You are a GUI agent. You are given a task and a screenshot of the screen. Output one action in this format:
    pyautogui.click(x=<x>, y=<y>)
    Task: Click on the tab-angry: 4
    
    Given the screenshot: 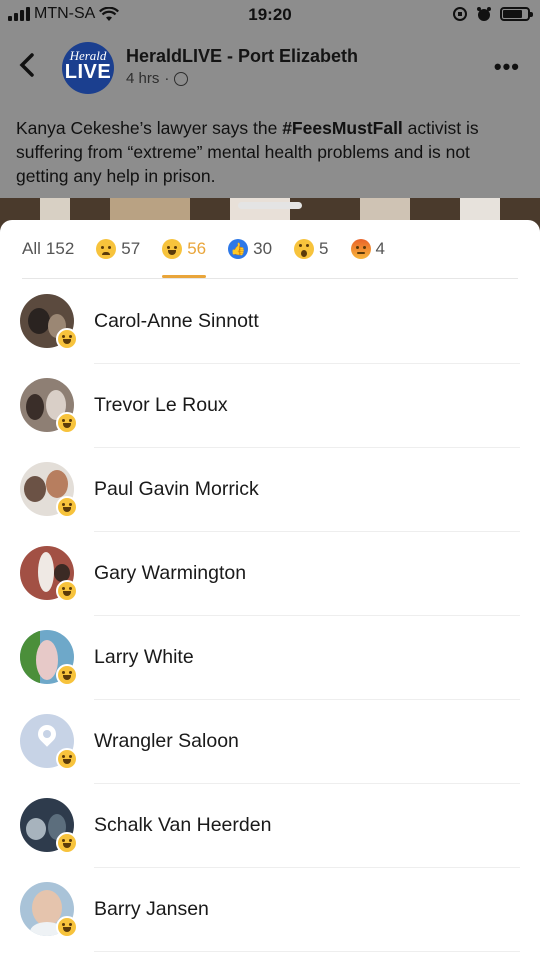 What is the action you would take?
    pyautogui.click(x=367, y=249)
    